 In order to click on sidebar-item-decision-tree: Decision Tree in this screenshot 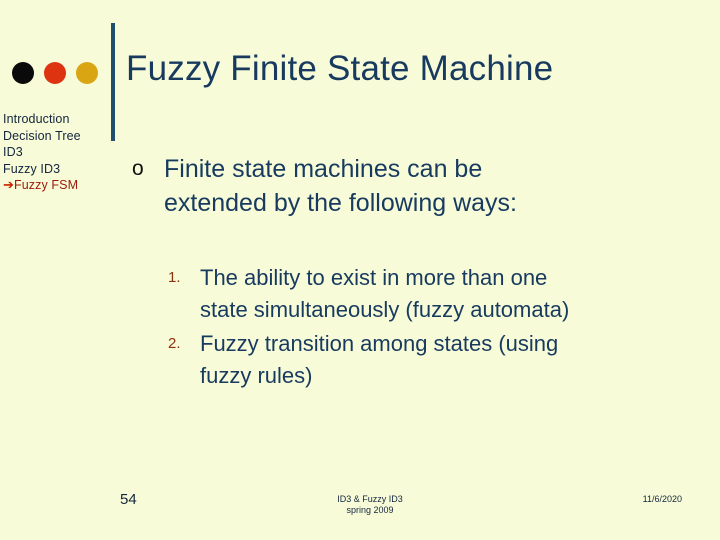, I will do `click(56, 136)`.